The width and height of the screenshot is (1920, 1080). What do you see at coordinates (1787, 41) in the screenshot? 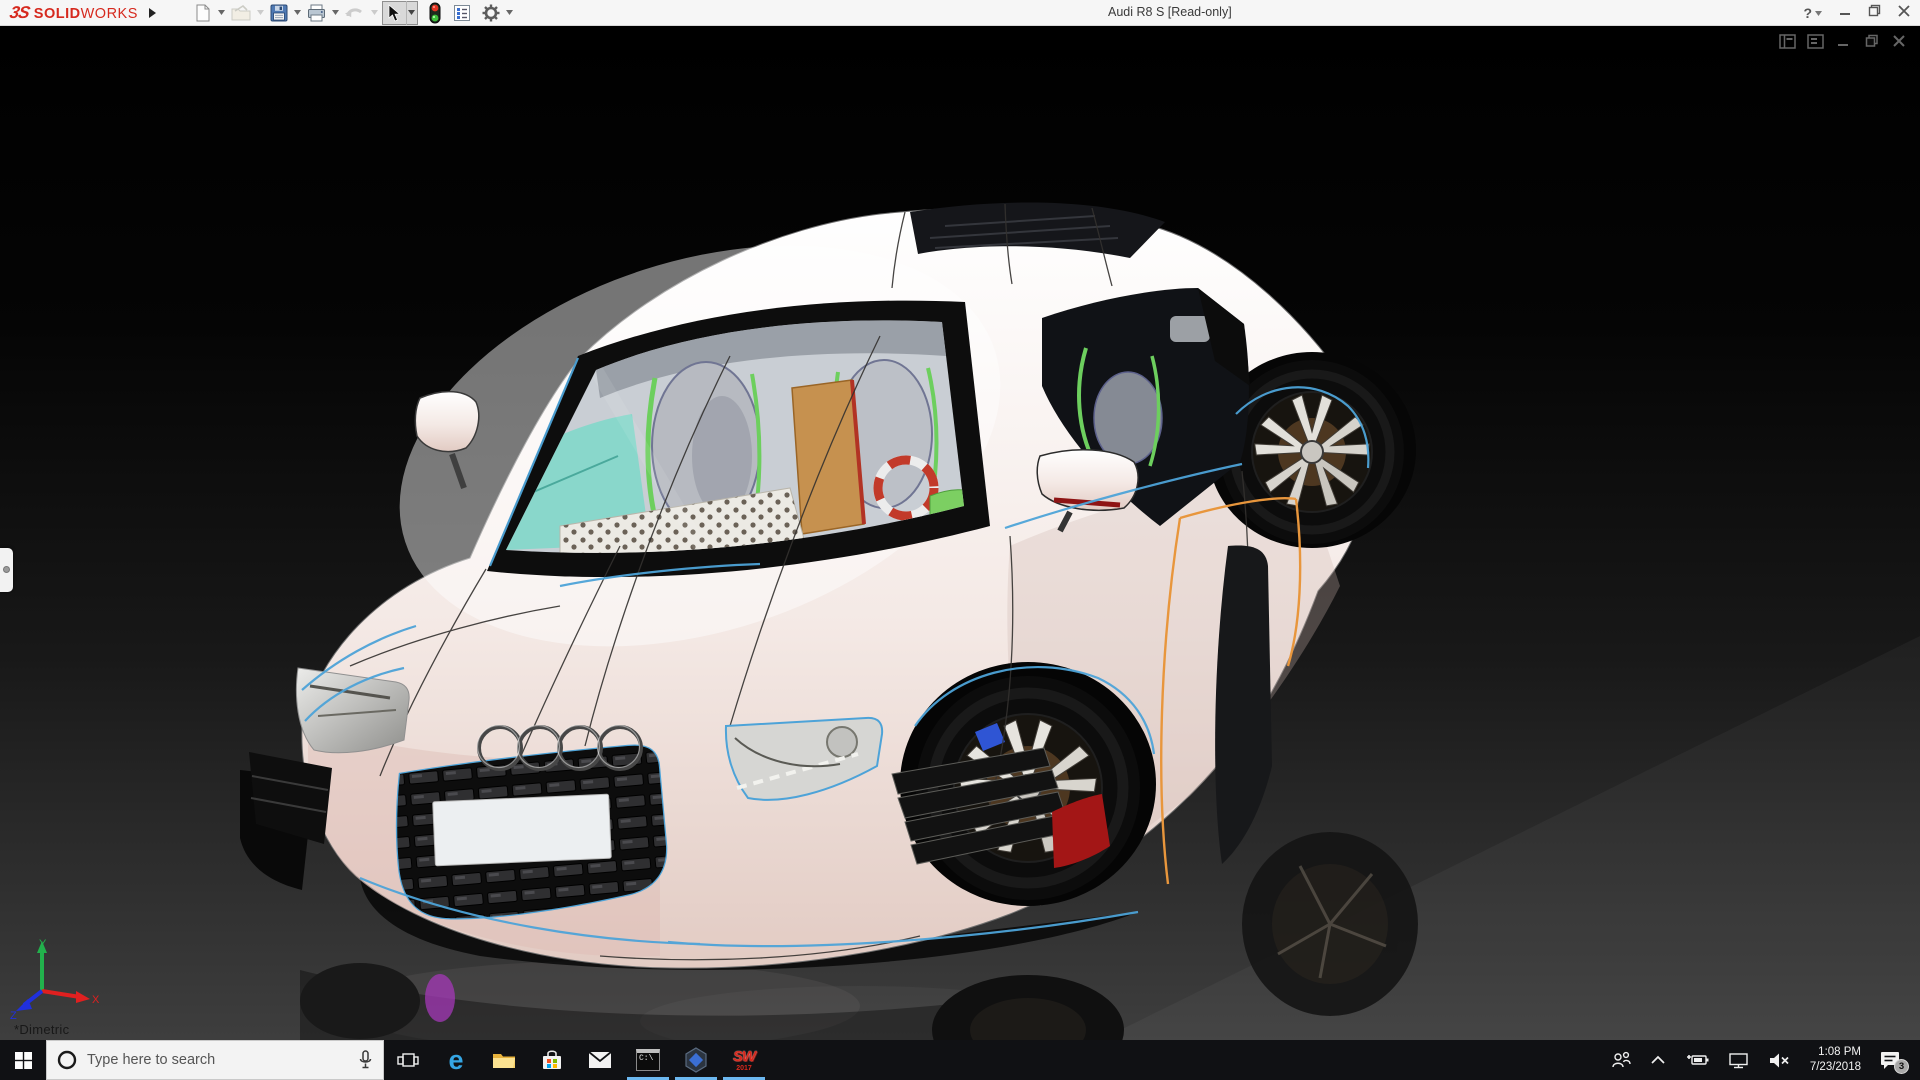
I see `display-pane-icon` at bounding box center [1787, 41].